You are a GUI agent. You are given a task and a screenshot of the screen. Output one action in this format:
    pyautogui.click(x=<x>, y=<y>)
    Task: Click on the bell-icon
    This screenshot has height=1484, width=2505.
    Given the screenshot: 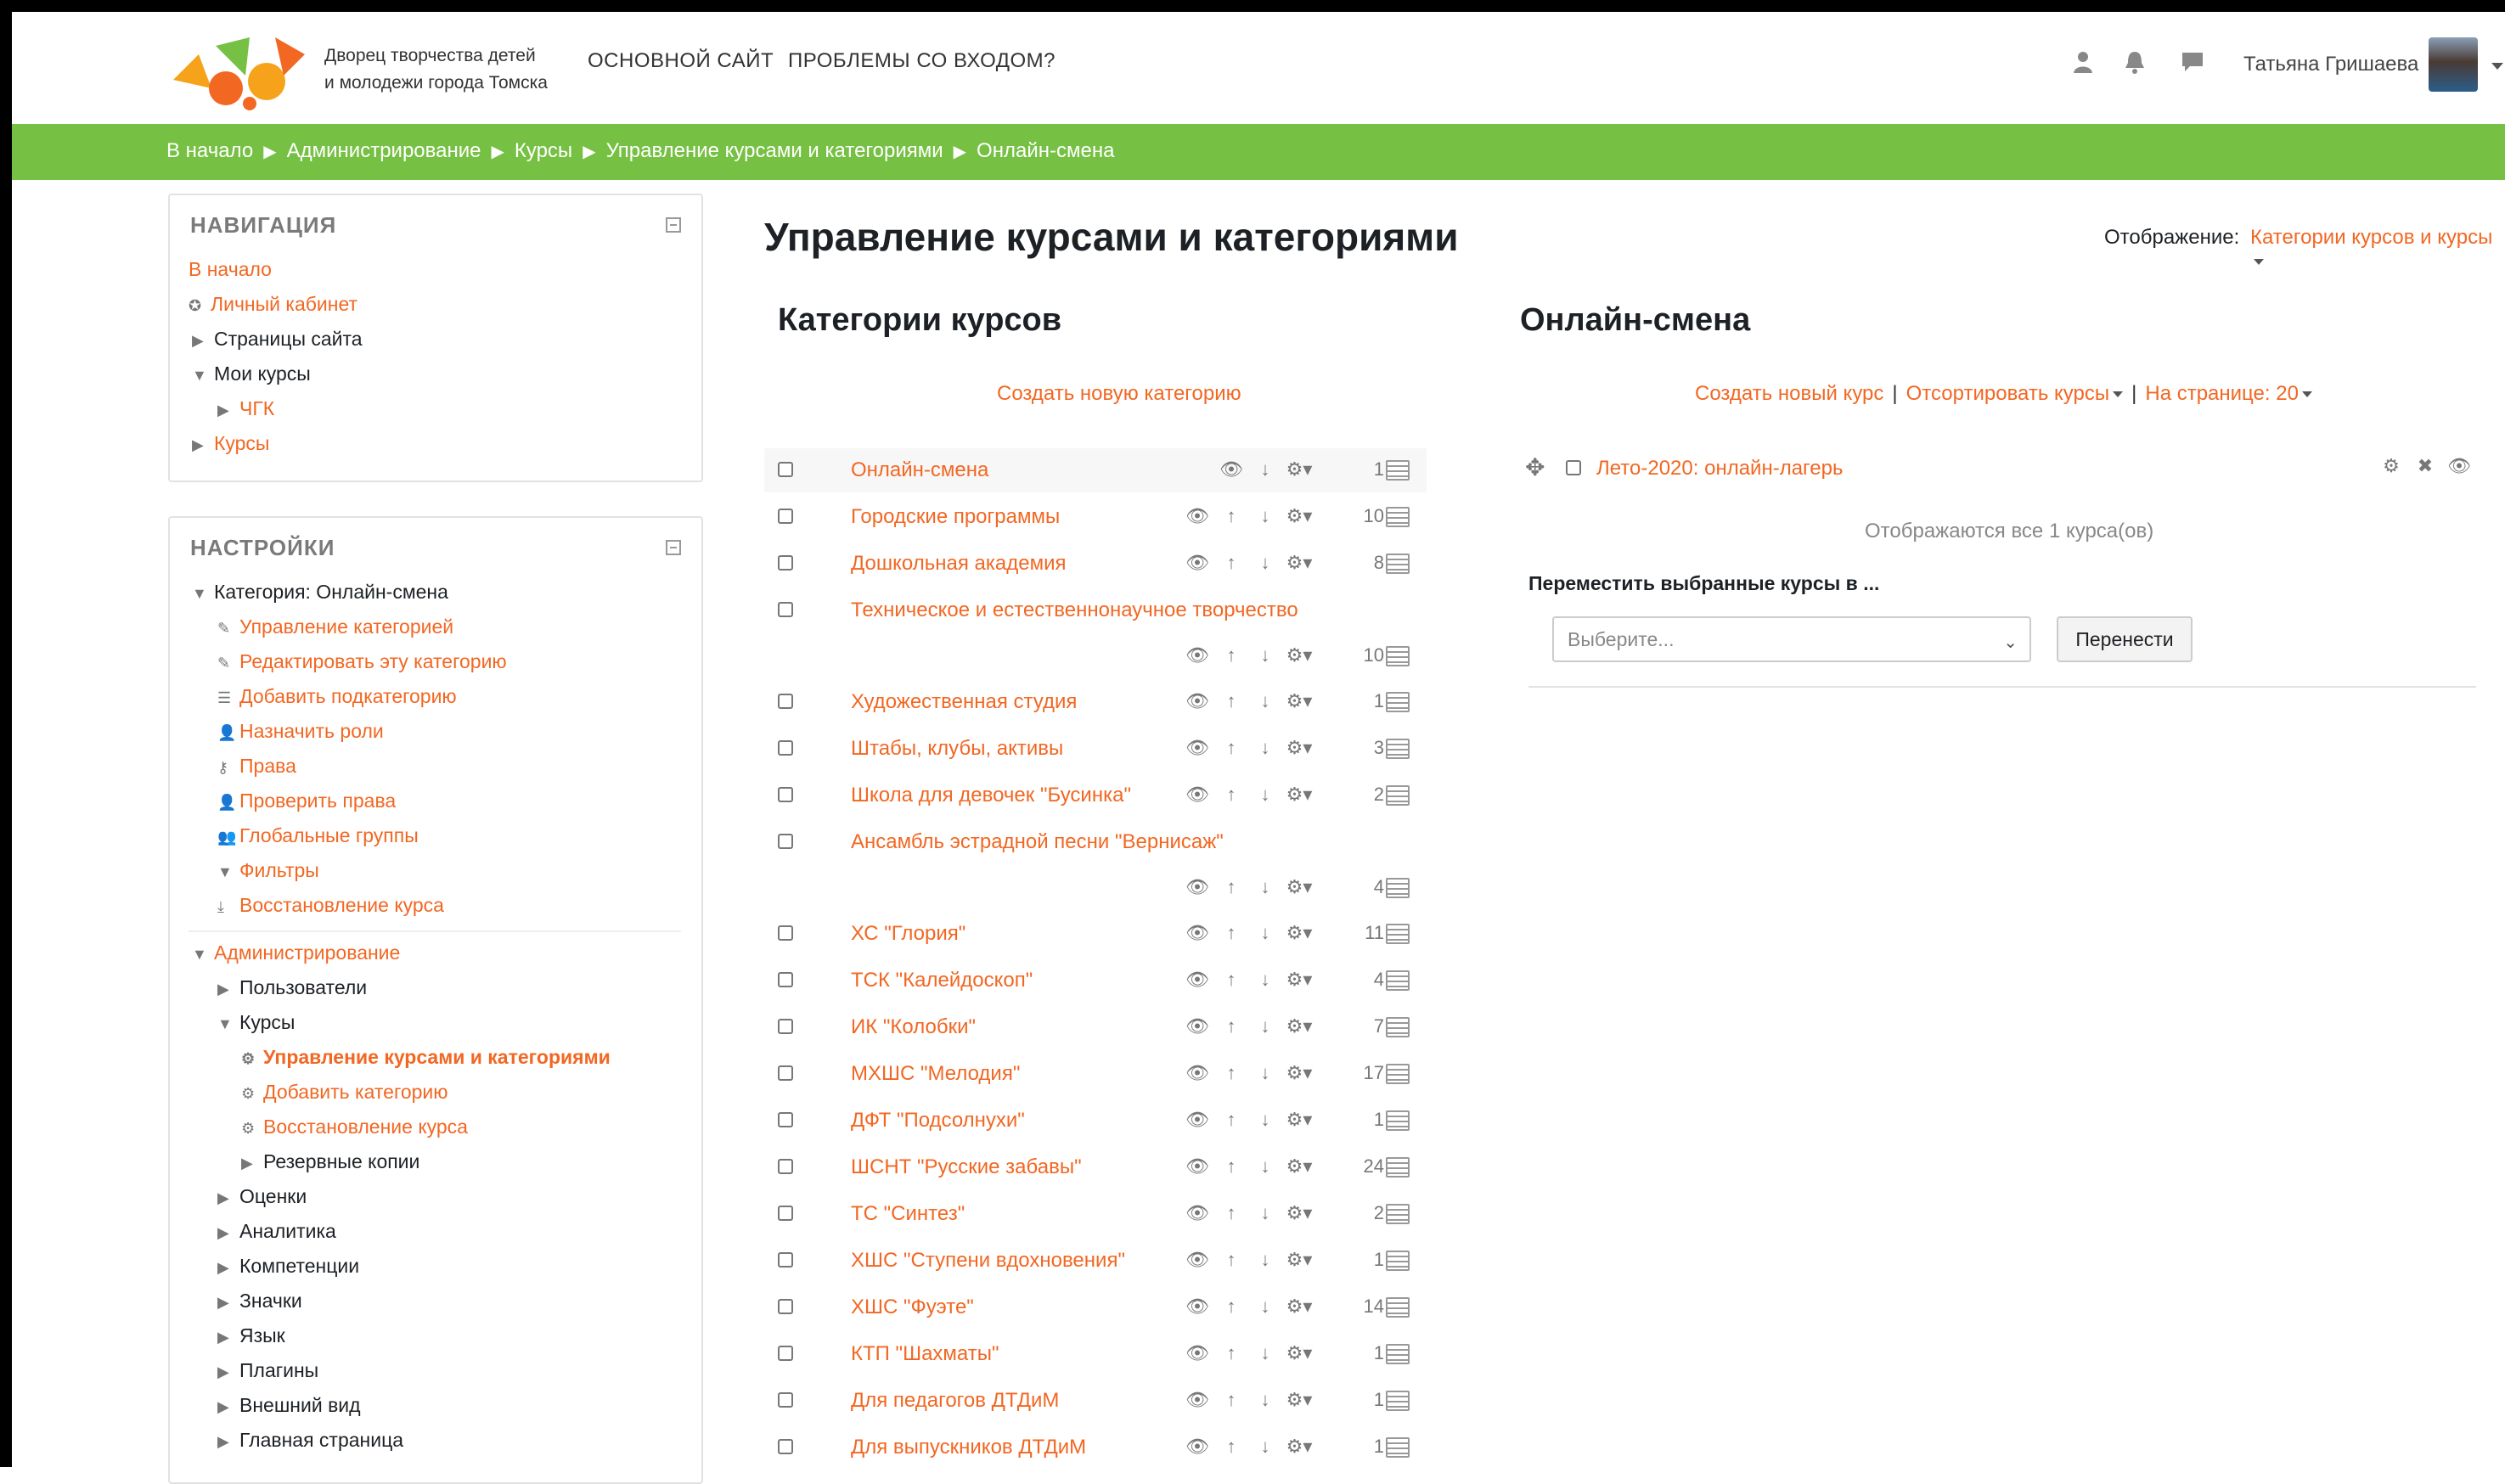 What is the action you would take?
    pyautogui.click(x=2135, y=66)
    